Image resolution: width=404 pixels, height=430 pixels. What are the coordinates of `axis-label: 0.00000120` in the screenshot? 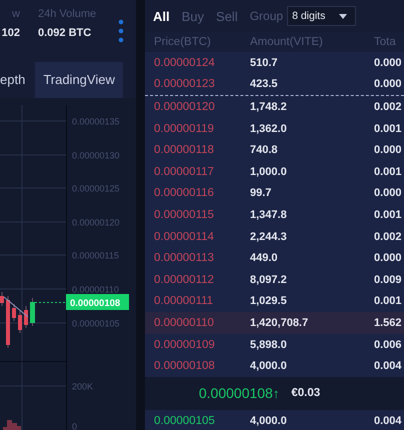 It's located at (96, 223).